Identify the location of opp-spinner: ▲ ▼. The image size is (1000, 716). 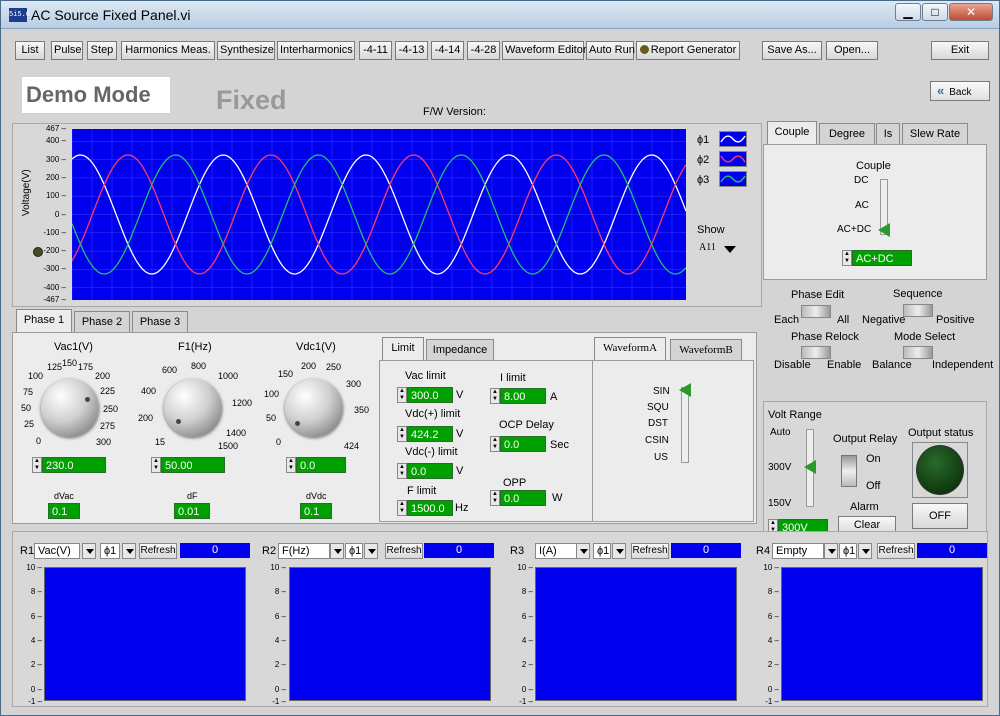
(495, 498).